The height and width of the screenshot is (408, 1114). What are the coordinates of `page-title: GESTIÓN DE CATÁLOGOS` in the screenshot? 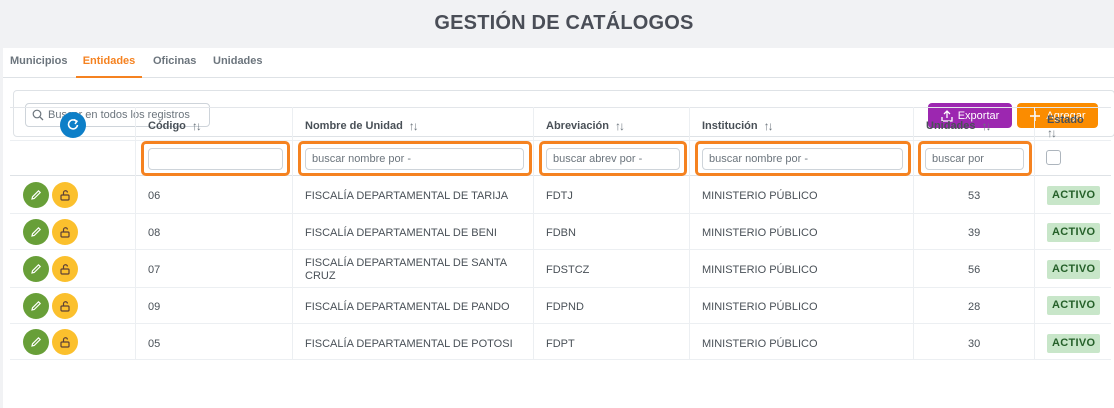 It's located at (564, 23).